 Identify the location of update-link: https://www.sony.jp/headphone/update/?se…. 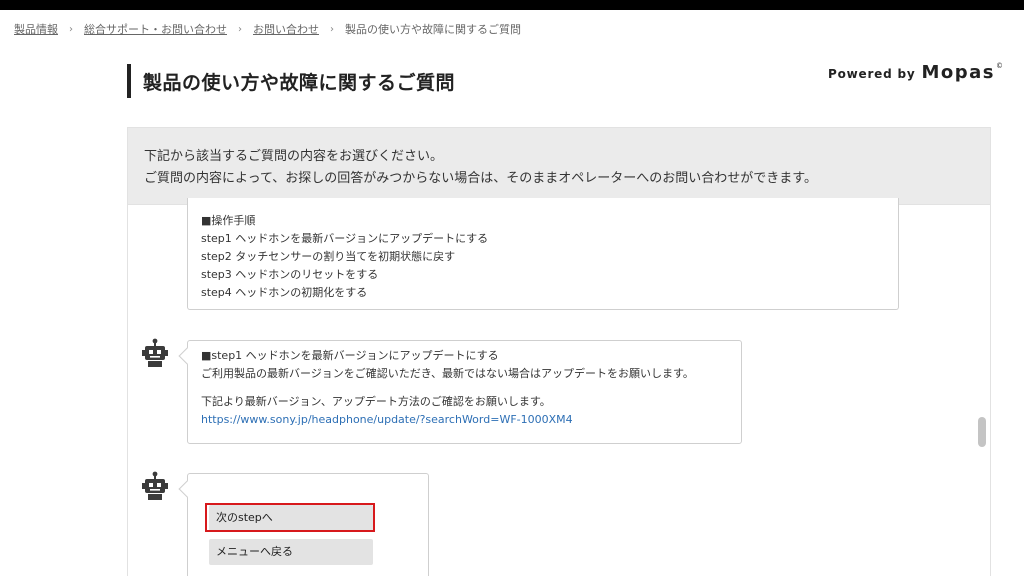
(464, 420).